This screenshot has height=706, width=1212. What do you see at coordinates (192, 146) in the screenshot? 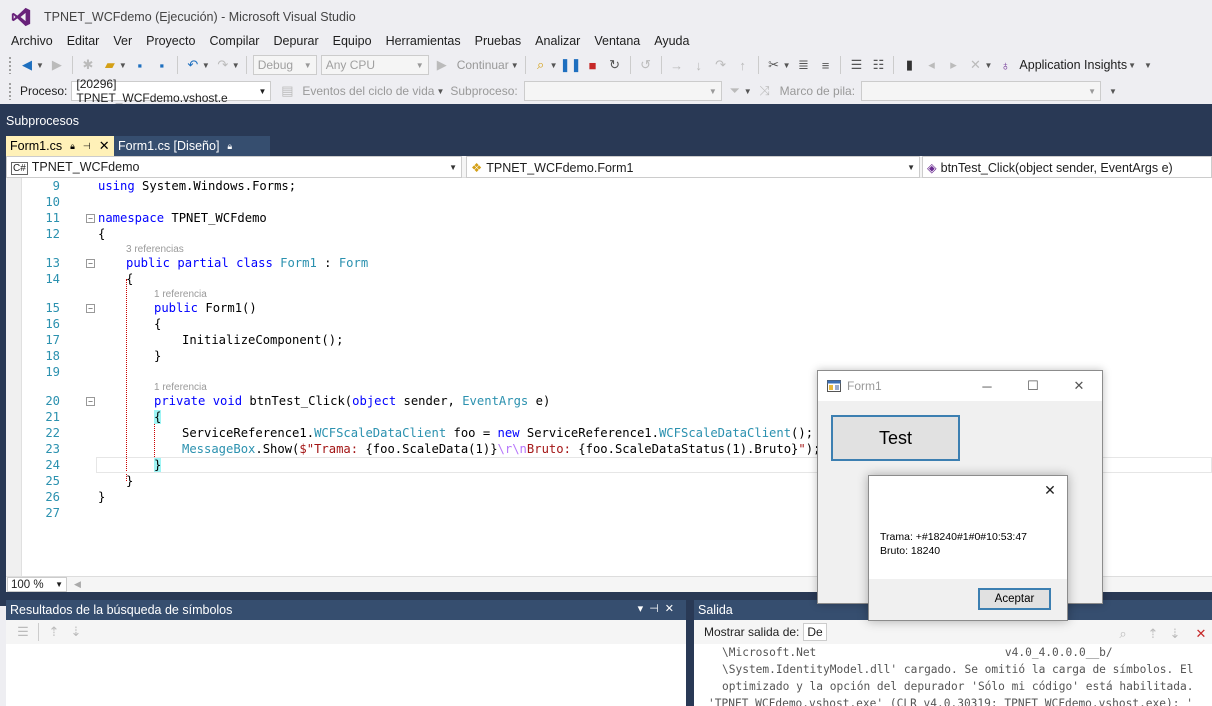
I see `tab-form1-design: Form1.cs [Diseño] 🔒︎` at bounding box center [192, 146].